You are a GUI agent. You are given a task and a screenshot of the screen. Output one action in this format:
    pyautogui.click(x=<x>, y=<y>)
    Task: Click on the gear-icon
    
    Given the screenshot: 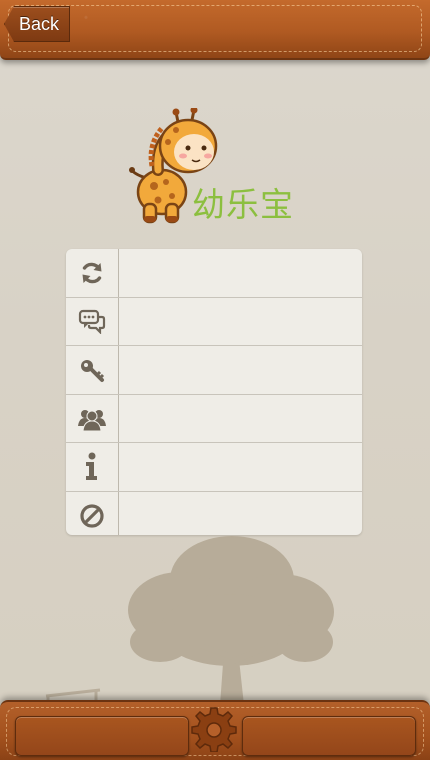 What is the action you would take?
    pyautogui.click(x=214, y=729)
    